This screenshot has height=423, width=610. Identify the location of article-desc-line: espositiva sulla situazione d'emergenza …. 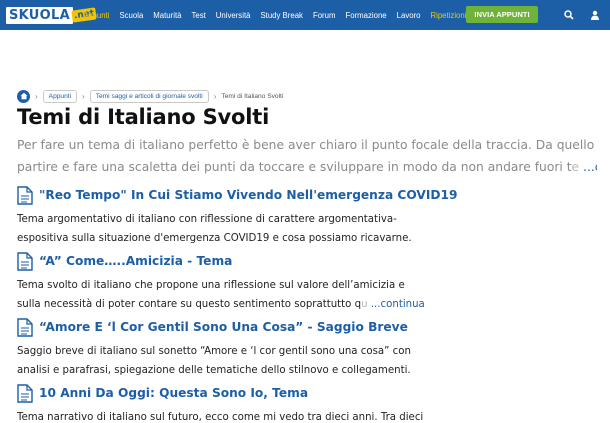
(214, 238).